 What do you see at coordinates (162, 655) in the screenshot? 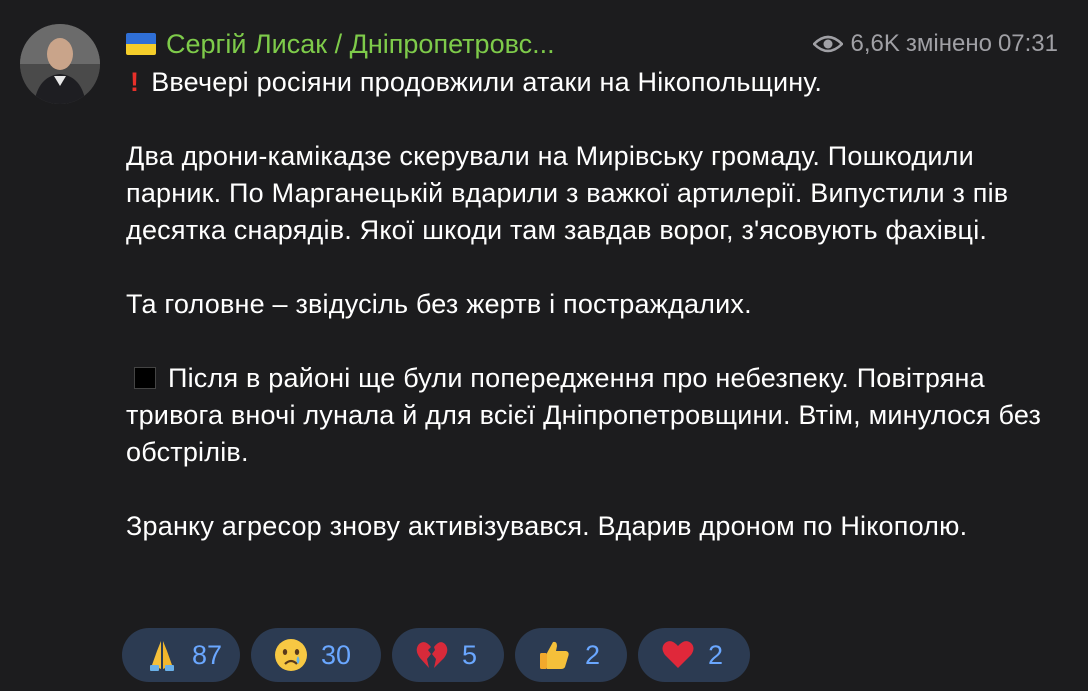
I see `praying-hands-icon` at bounding box center [162, 655].